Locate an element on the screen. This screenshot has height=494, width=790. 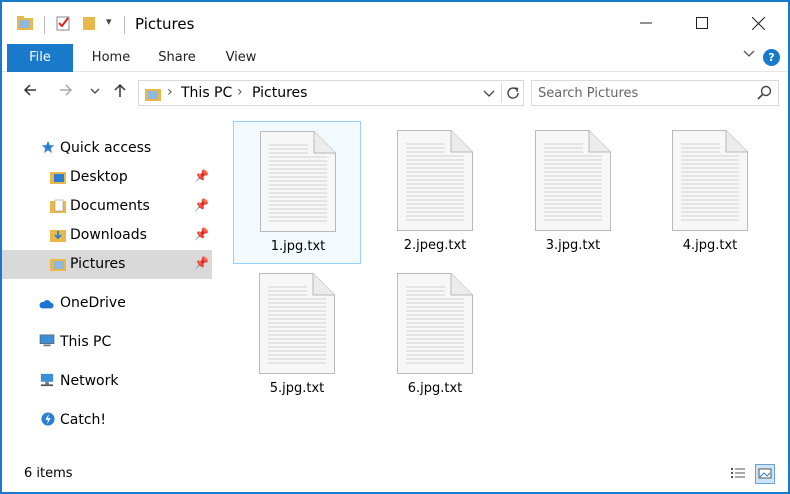
details-view-button is located at coordinates (738, 474).